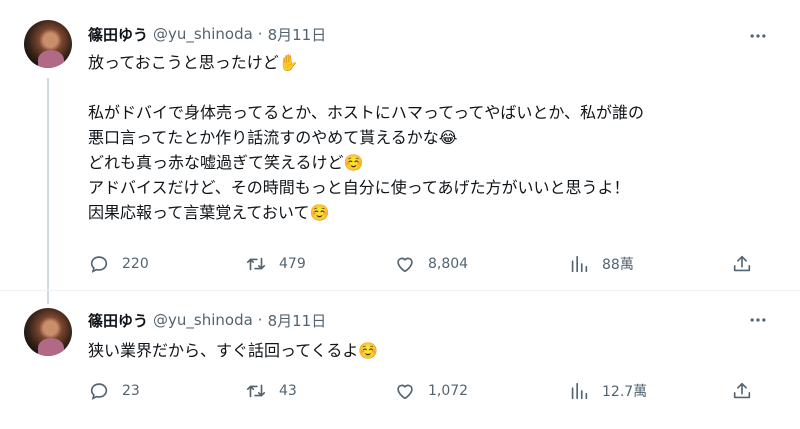 Image resolution: width=800 pixels, height=429 pixels. What do you see at coordinates (434, 87) in the screenshot?
I see `tweet-text-line` at bounding box center [434, 87].